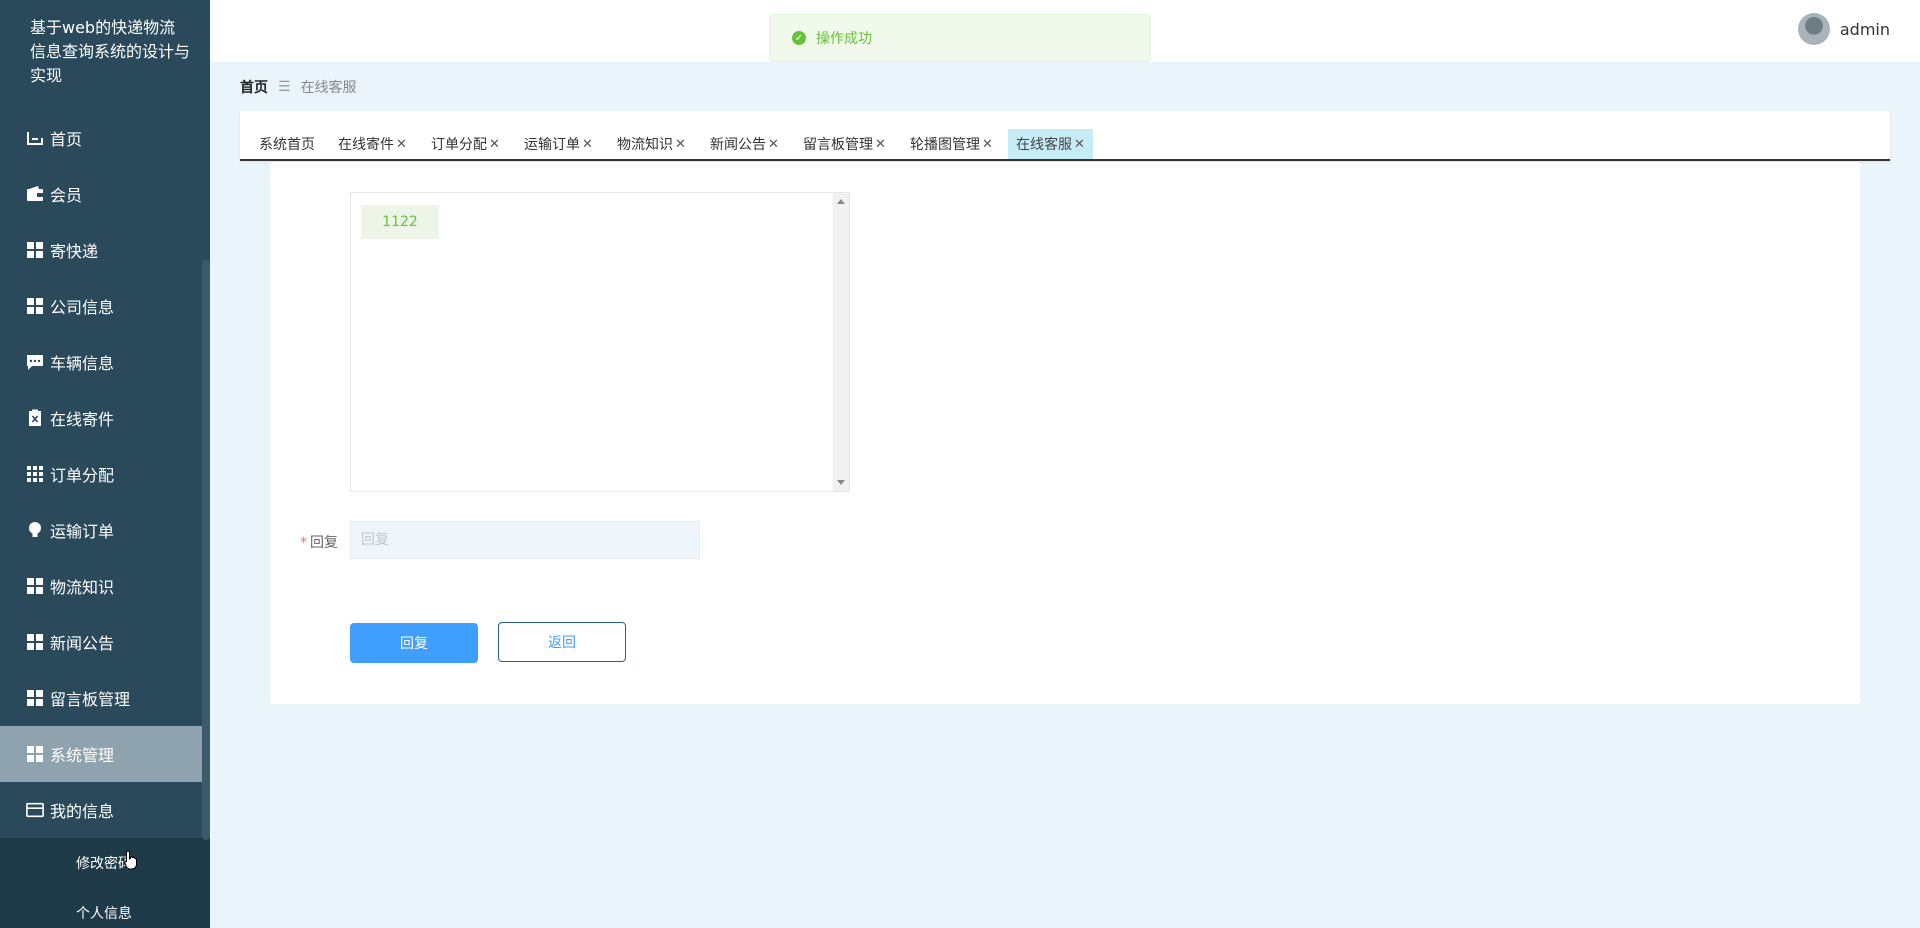  I want to click on home-icon, so click(35, 138).